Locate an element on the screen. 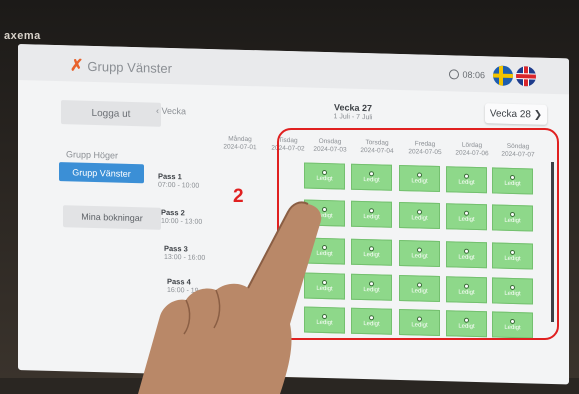 The image size is (579, 394). previous-week-button: ‹ Vecka is located at coordinates (171, 111).